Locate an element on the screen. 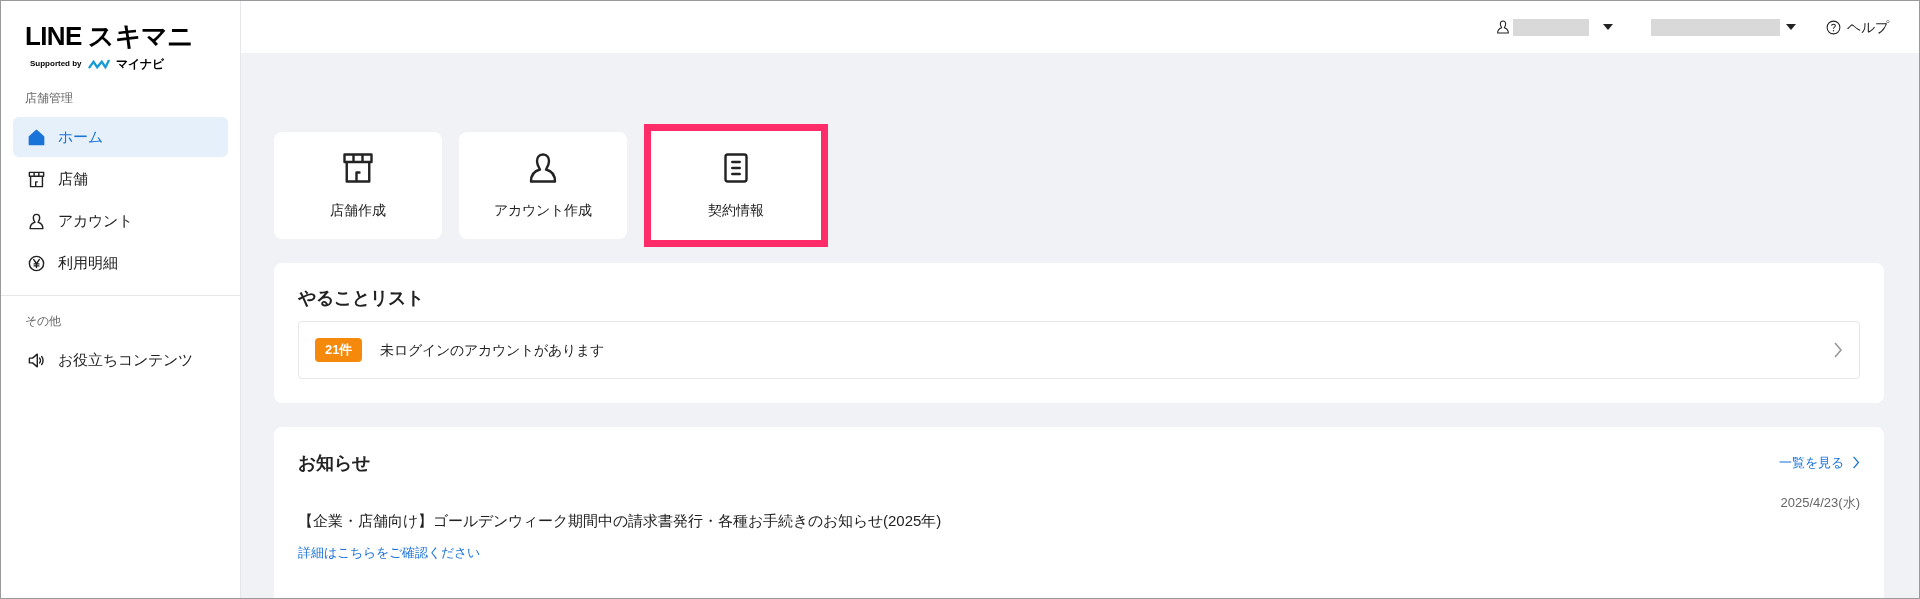  logo-title: LINE スキマニ is located at coordinates (110, 36).